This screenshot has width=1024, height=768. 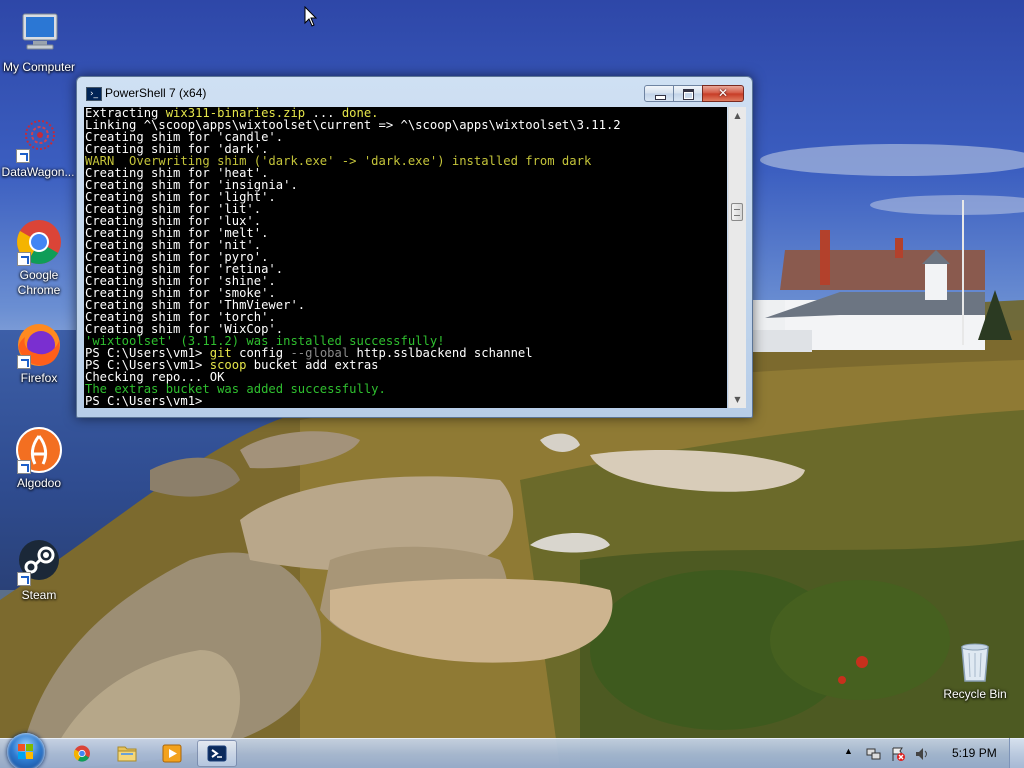 I want to click on desktop-icon-google-chrome: Google Chrome, so click(x=39, y=258).